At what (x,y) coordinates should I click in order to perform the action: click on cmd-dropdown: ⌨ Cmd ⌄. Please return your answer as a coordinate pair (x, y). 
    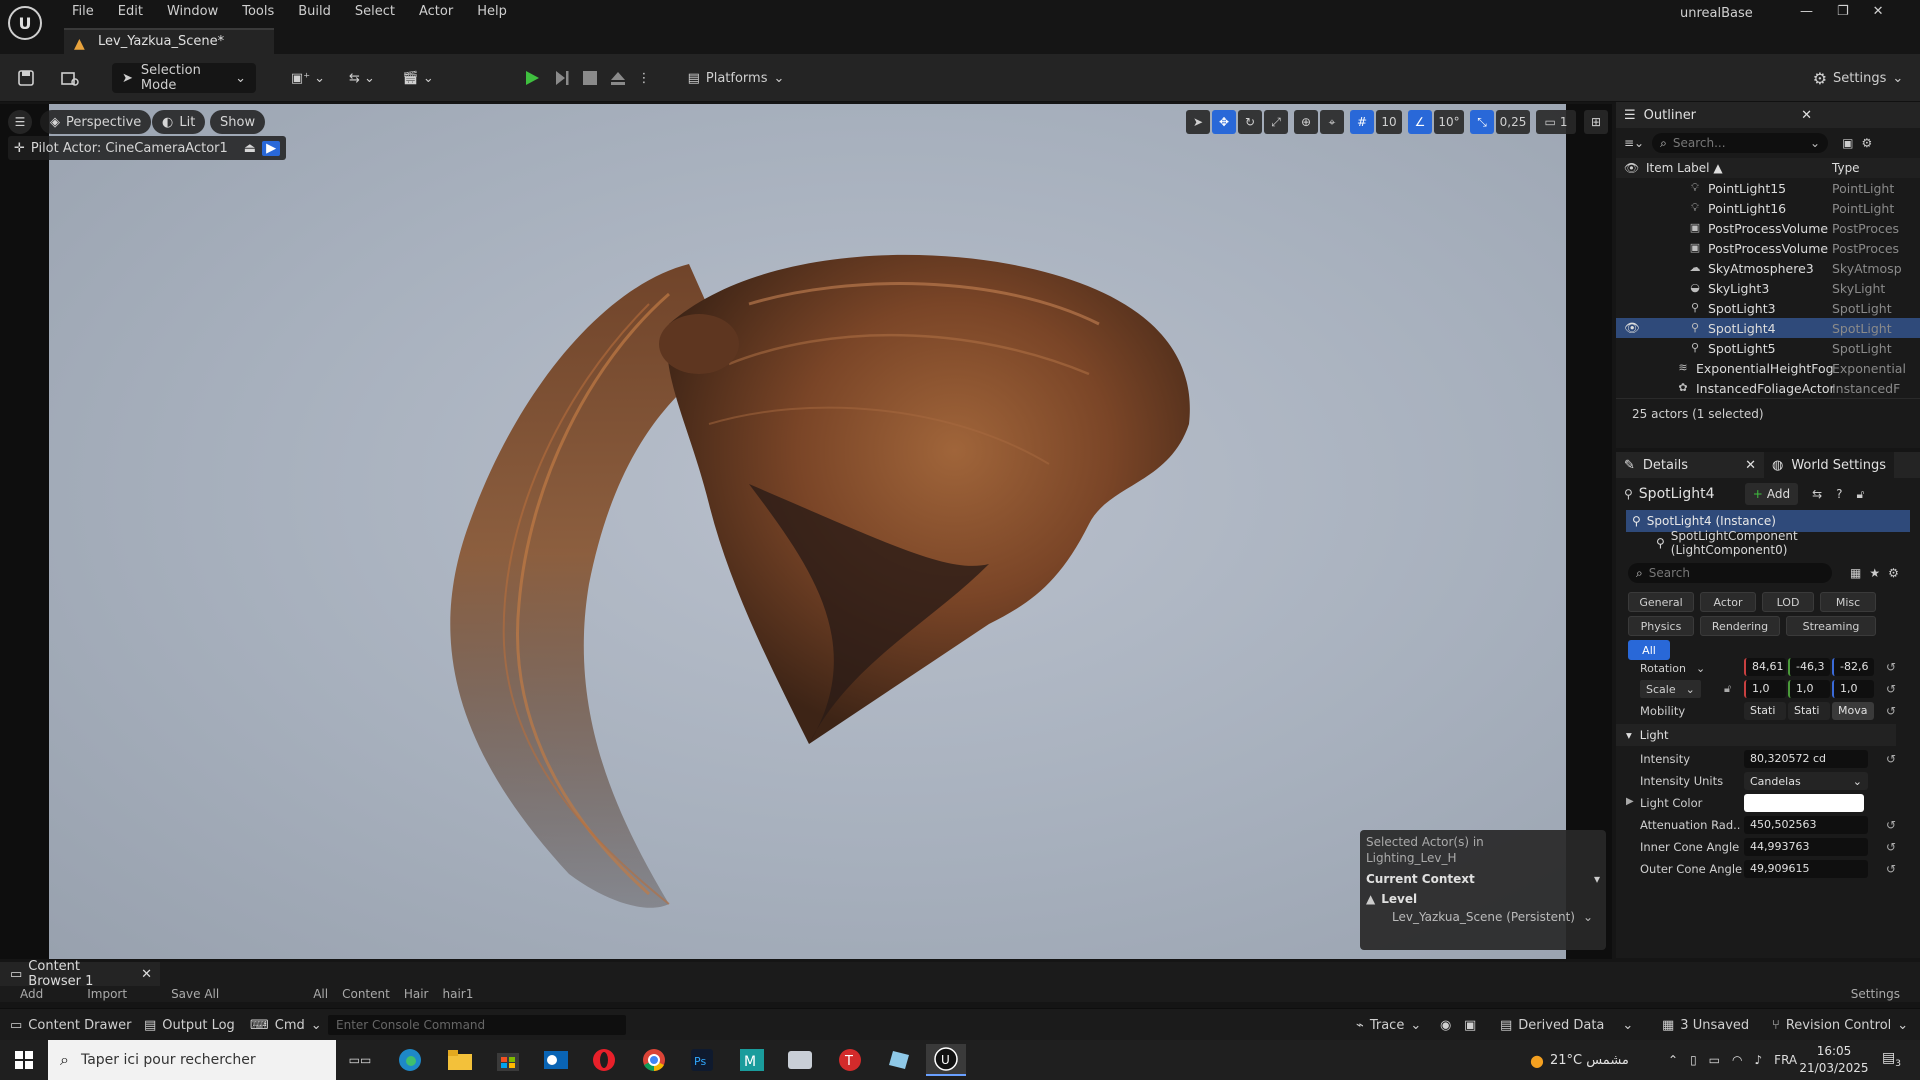
    Looking at the image, I should click on (286, 1025).